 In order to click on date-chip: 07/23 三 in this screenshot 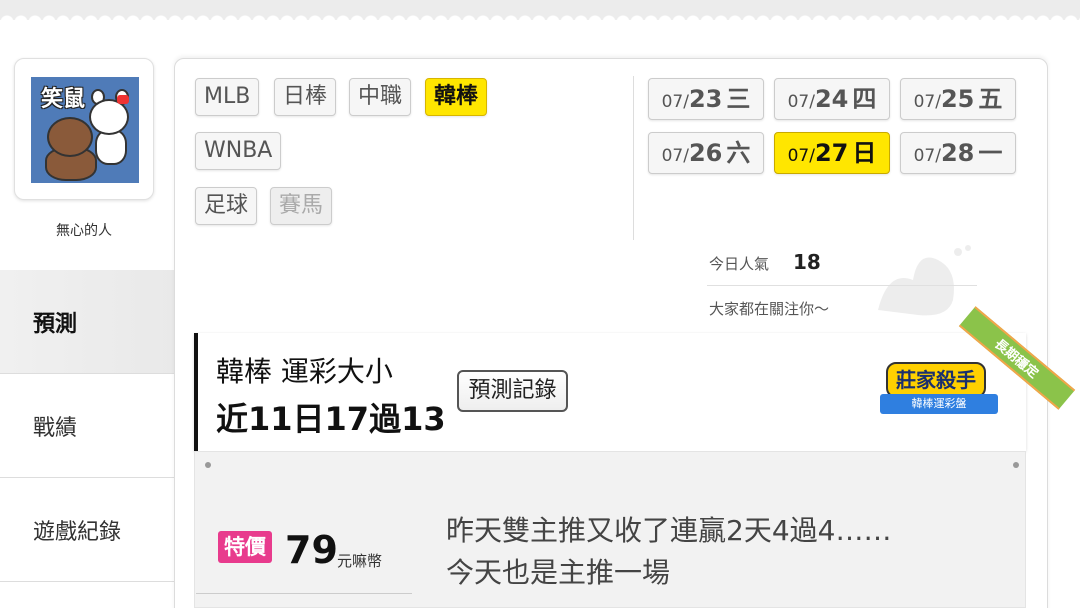, I will do `click(706, 99)`.